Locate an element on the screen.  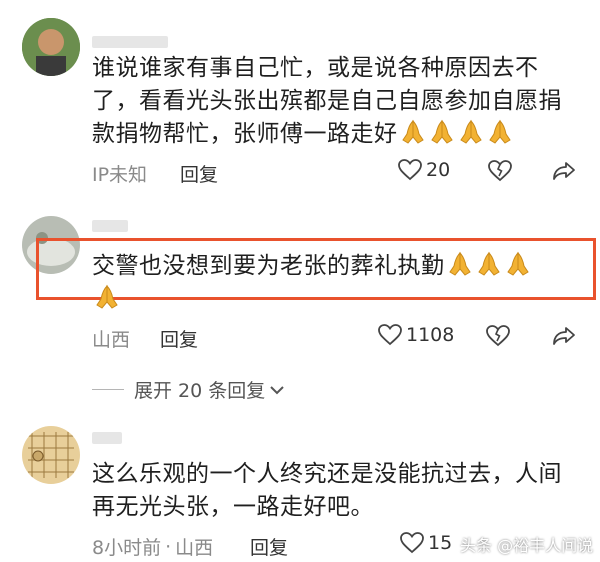
expand-replies-button: 展开 20 条回复 is located at coordinates (188, 389).